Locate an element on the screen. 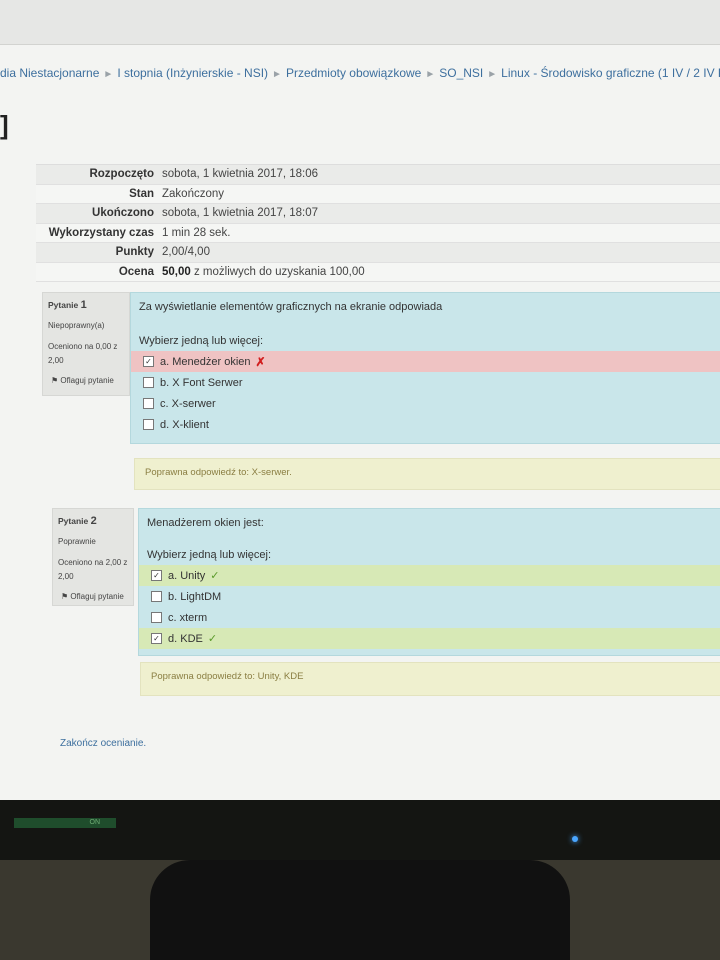 Image resolution: width=720 pixels, height=960 pixels. answer-option: ✓ d. KDE ✓ is located at coordinates (429, 638).